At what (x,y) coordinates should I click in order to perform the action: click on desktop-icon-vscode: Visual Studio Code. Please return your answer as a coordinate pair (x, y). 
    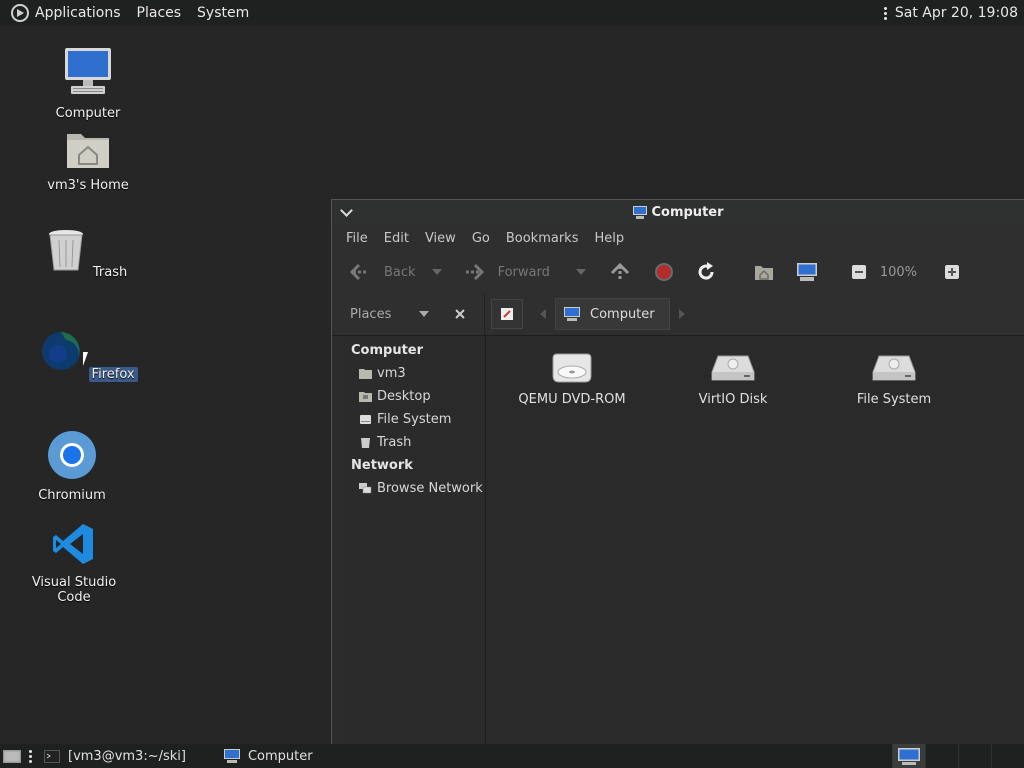
    Looking at the image, I should click on (74, 563).